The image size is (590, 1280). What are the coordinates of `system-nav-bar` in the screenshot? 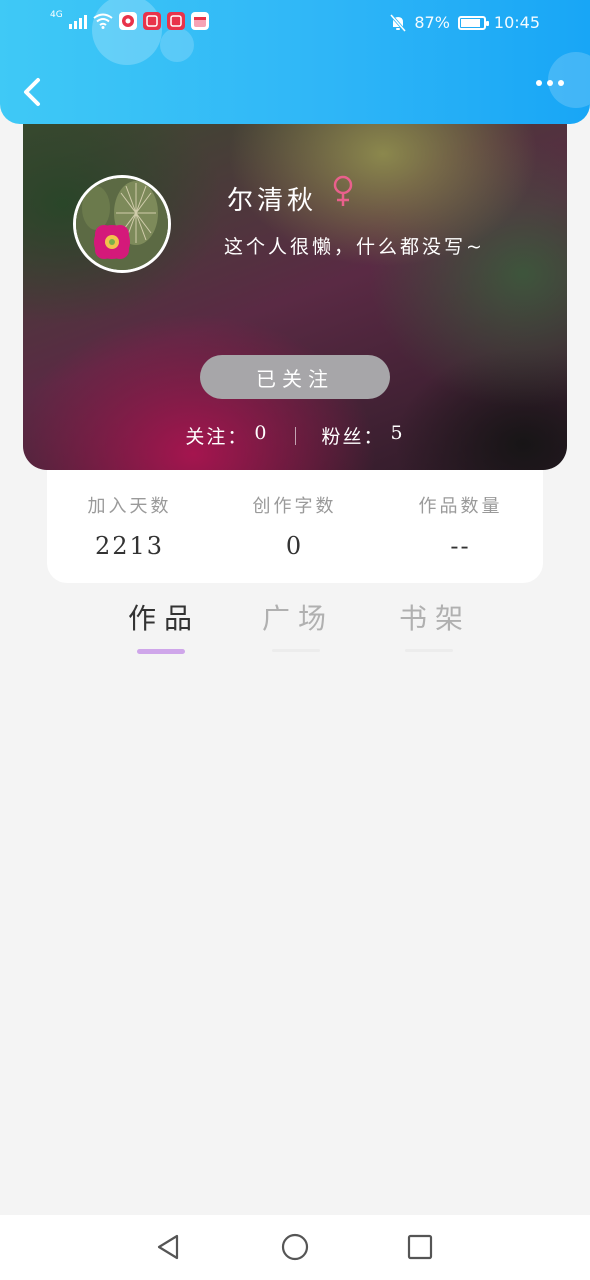 It's located at (295, 1247).